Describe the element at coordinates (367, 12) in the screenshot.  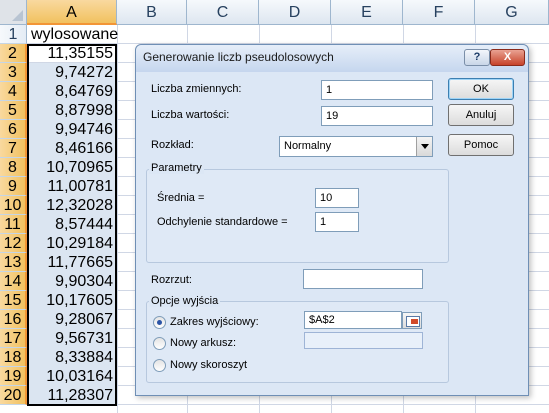
I see `column-header-e: E` at that location.